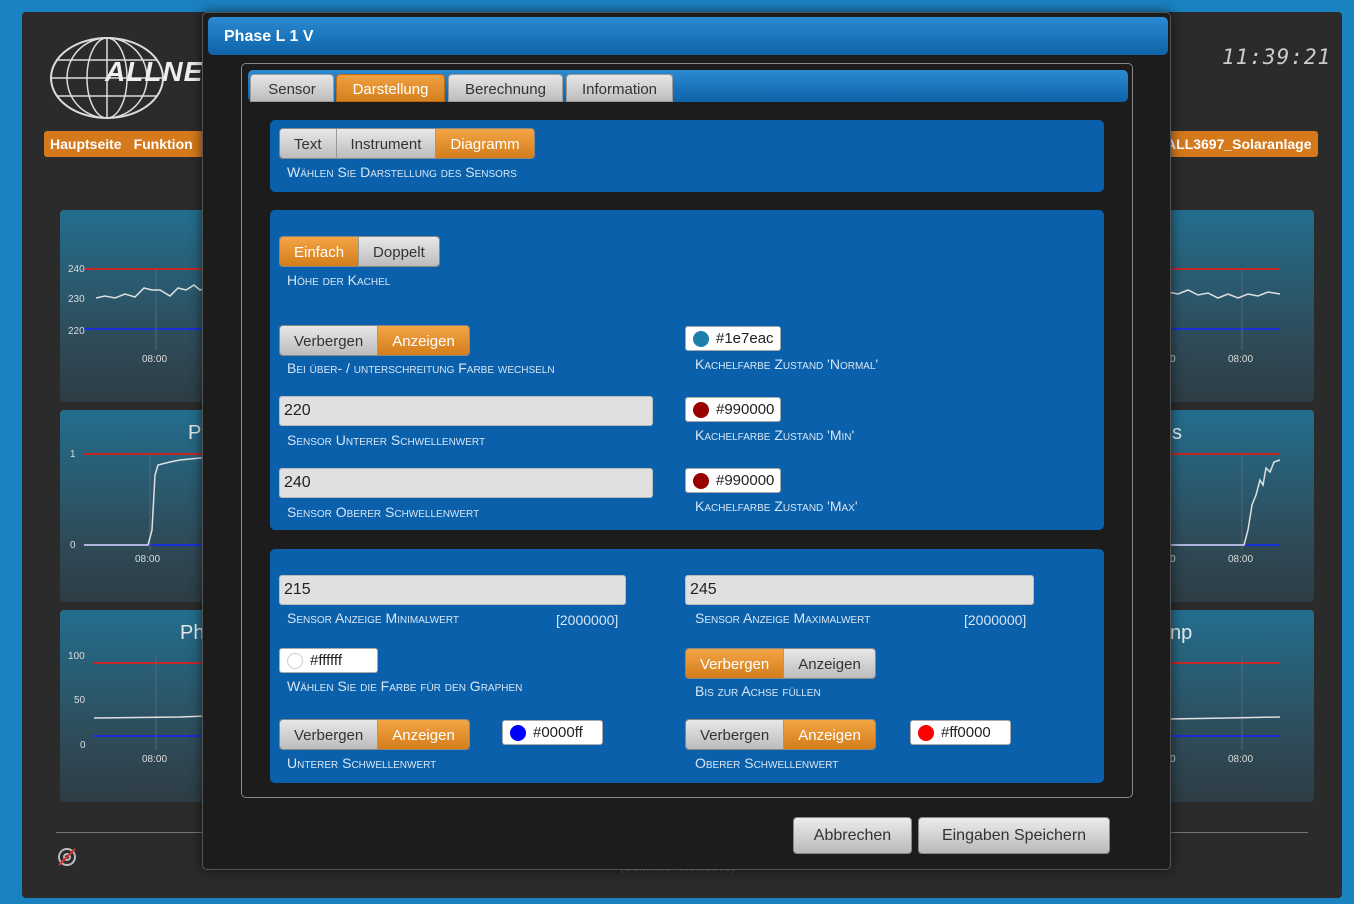 Image resolution: width=1354 pixels, height=904 pixels. I want to click on display-max-hint: [2000000], so click(995, 620).